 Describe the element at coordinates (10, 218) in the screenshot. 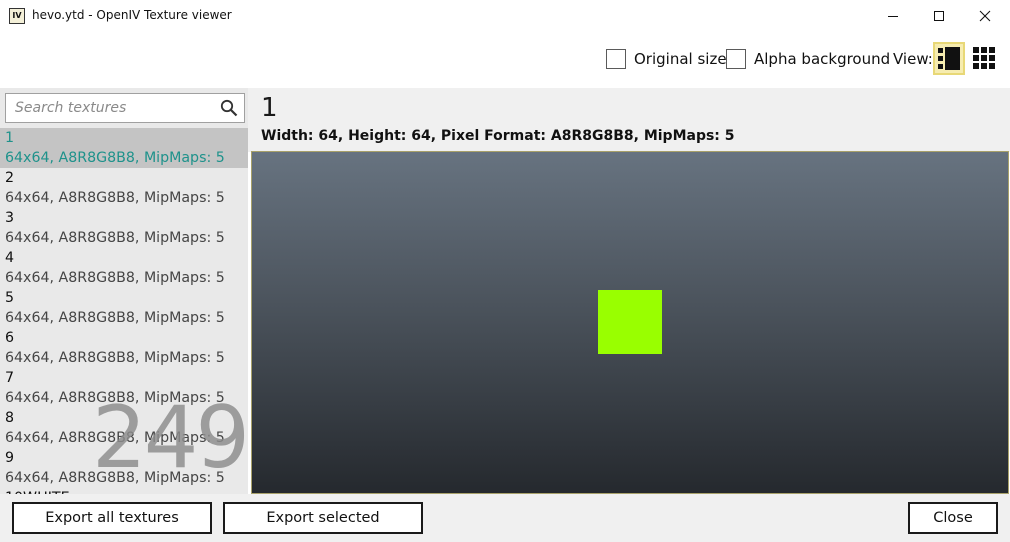

I see `texture-item-name: 3` at that location.